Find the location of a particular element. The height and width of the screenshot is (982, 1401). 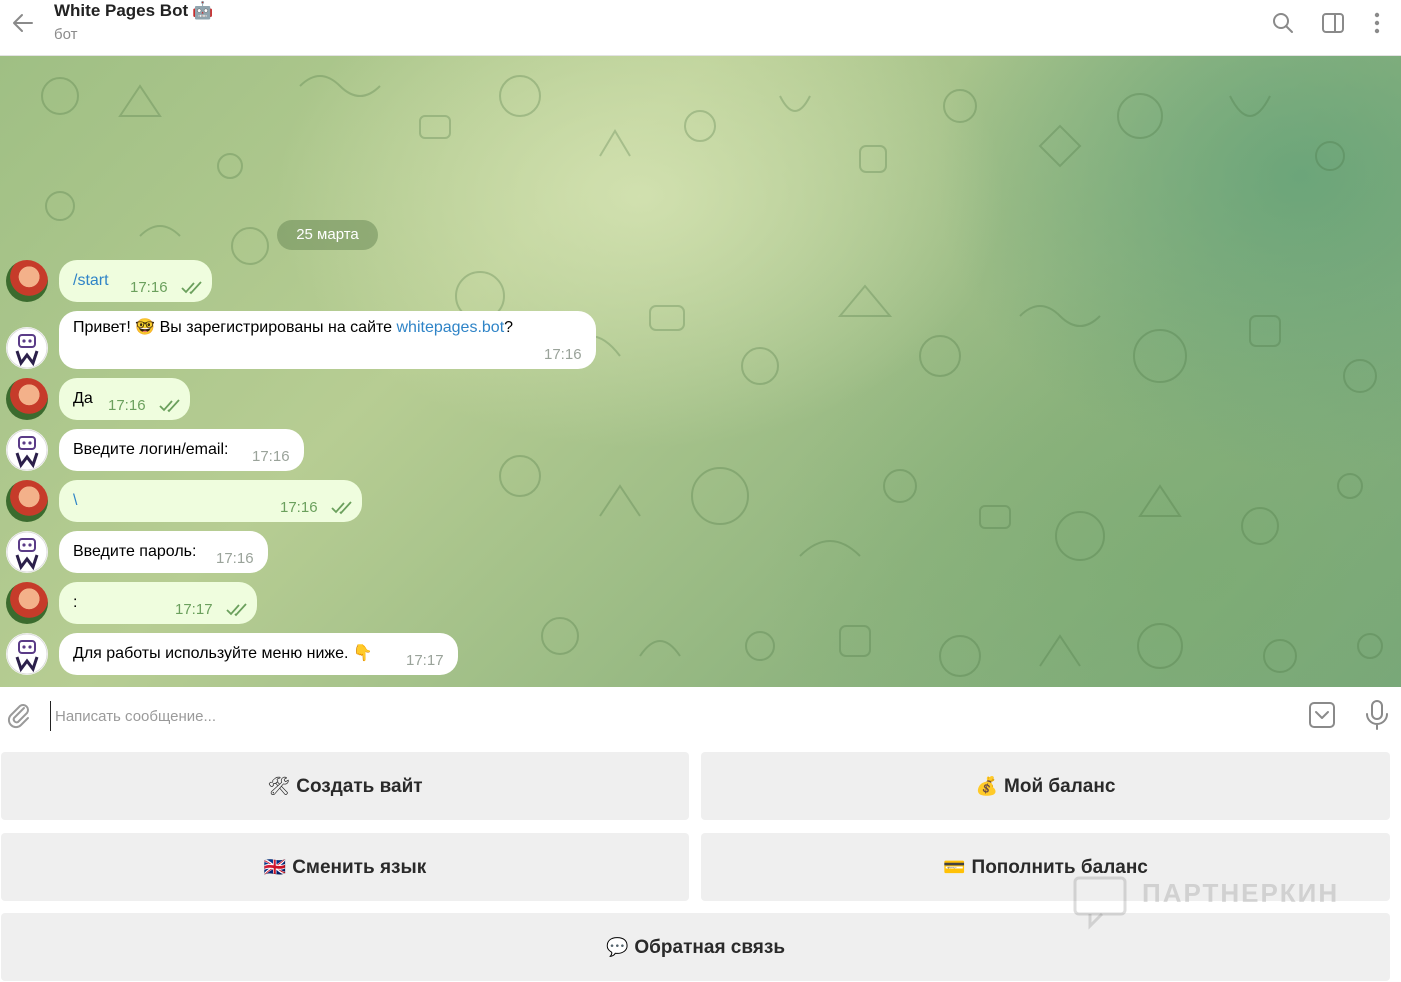

my-balance-button: 💰 Мой баланс is located at coordinates (1045, 786).